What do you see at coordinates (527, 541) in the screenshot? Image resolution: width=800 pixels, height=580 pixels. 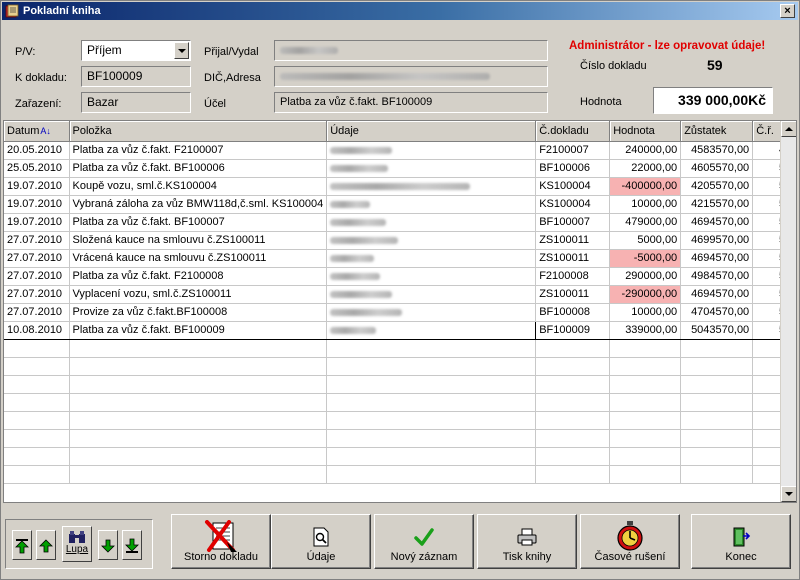 I see `tisk-knihy-button: Tisk knihy` at bounding box center [527, 541].